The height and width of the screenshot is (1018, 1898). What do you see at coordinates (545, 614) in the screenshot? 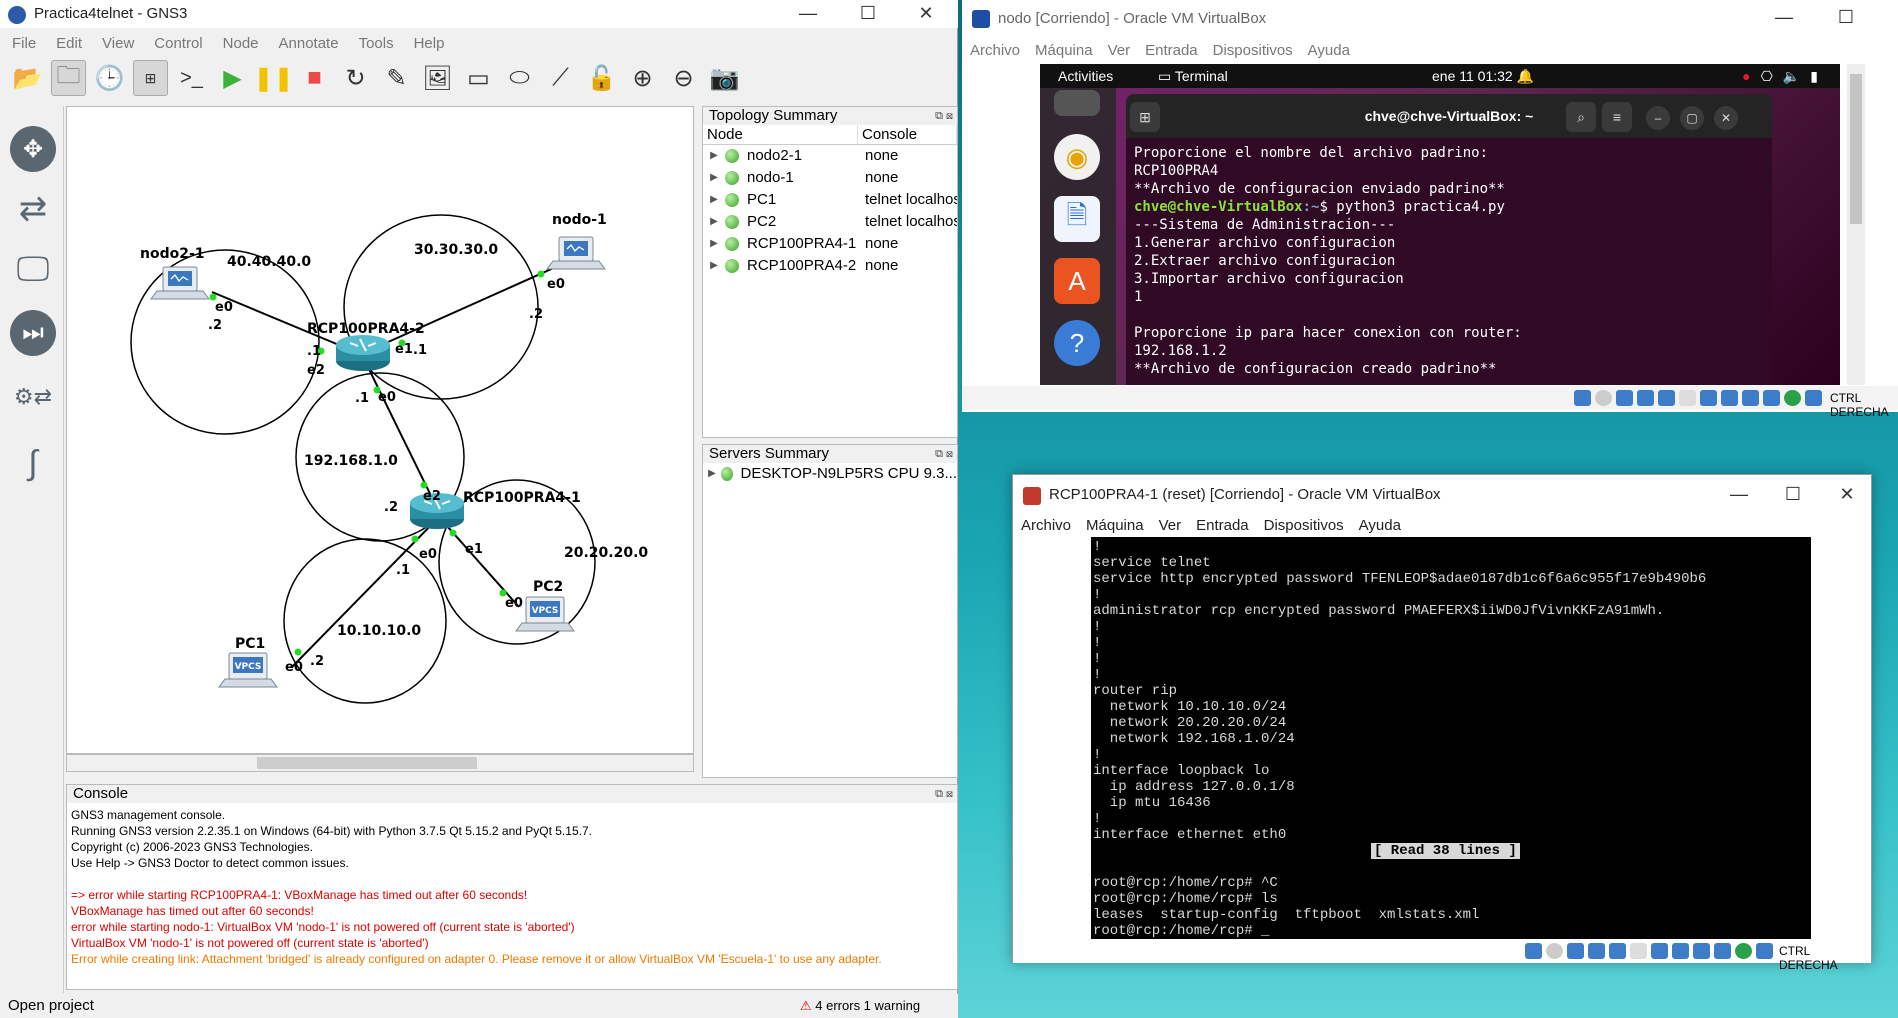
I see `vpcs-pc2-icon: VPCS` at bounding box center [545, 614].